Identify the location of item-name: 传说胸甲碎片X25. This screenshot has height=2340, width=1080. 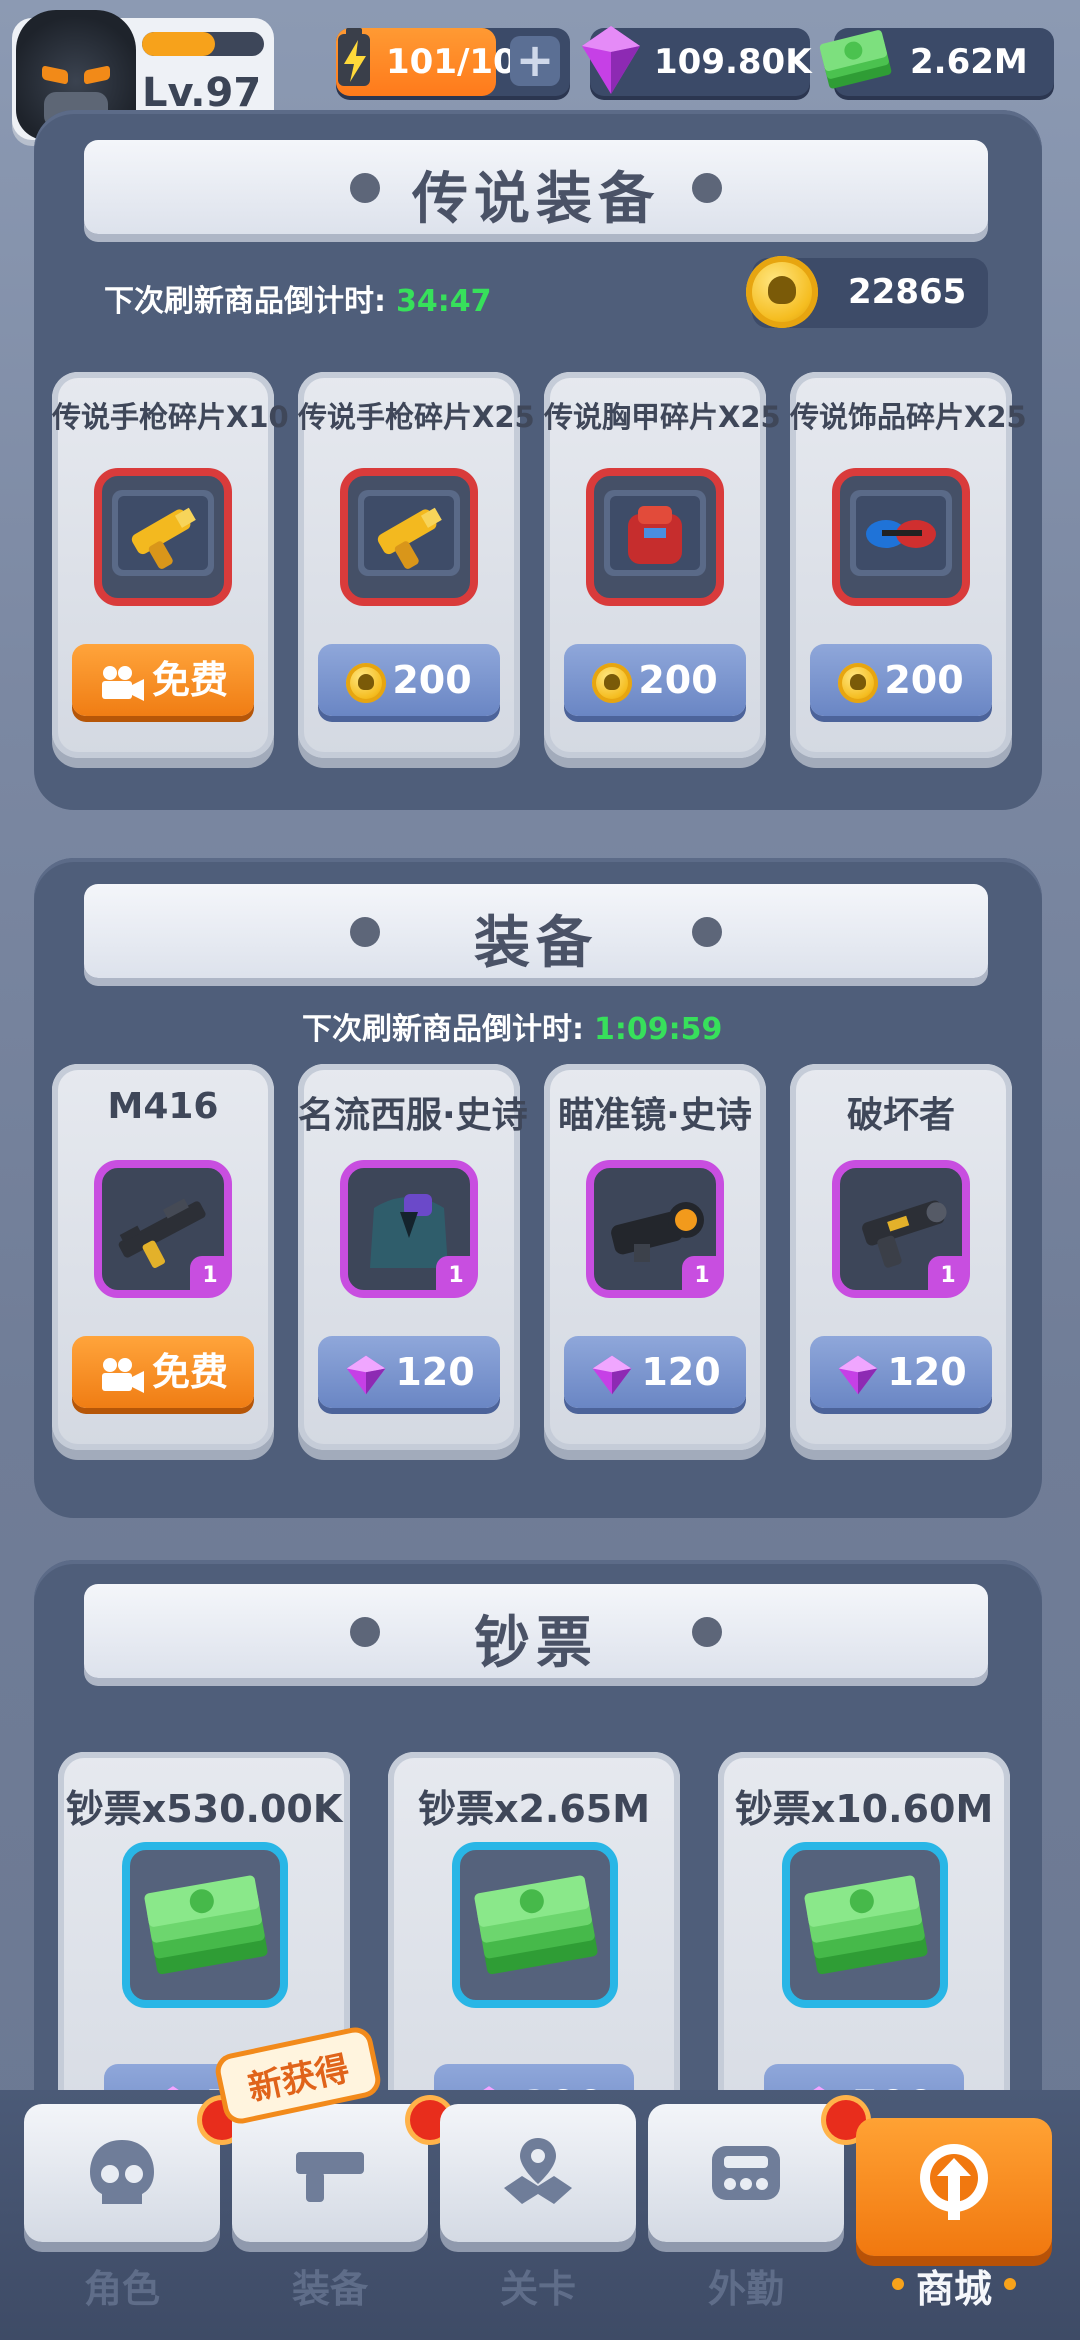
(662, 417).